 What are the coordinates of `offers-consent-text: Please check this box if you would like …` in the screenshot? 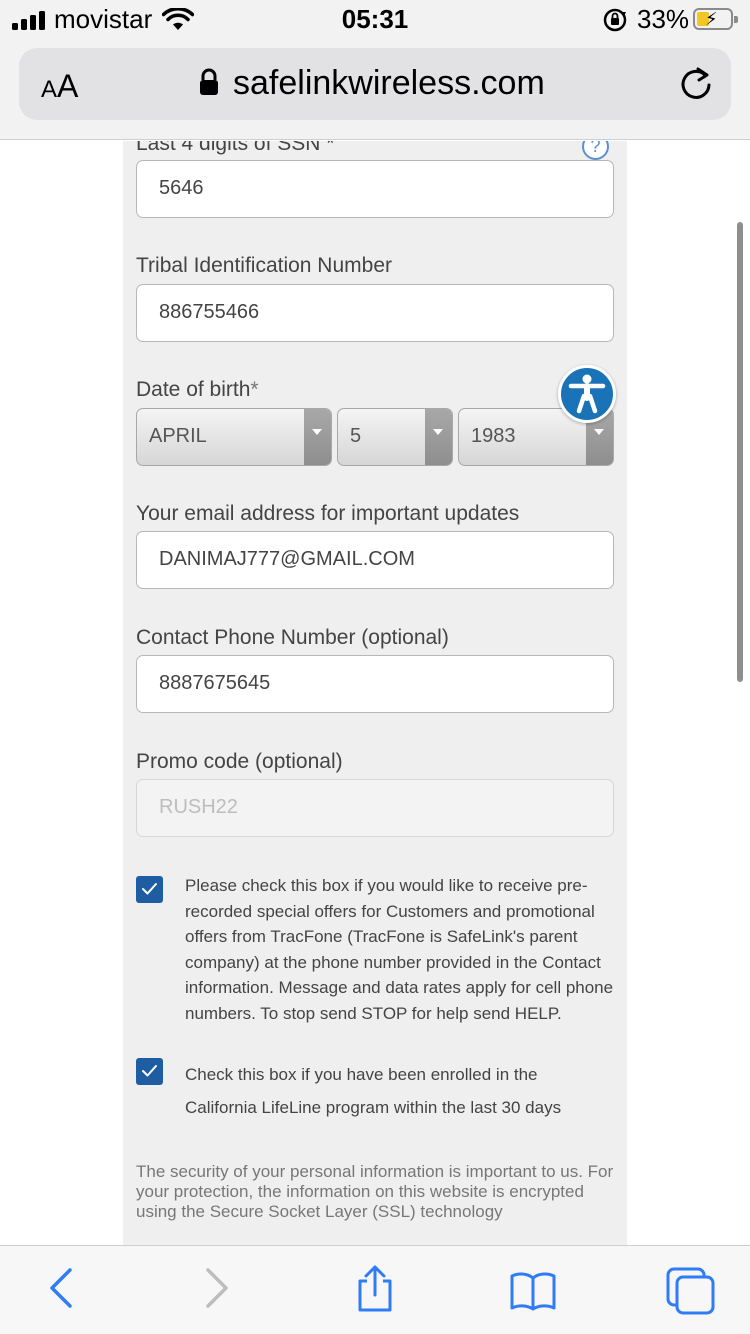 It's located at (399, 949).